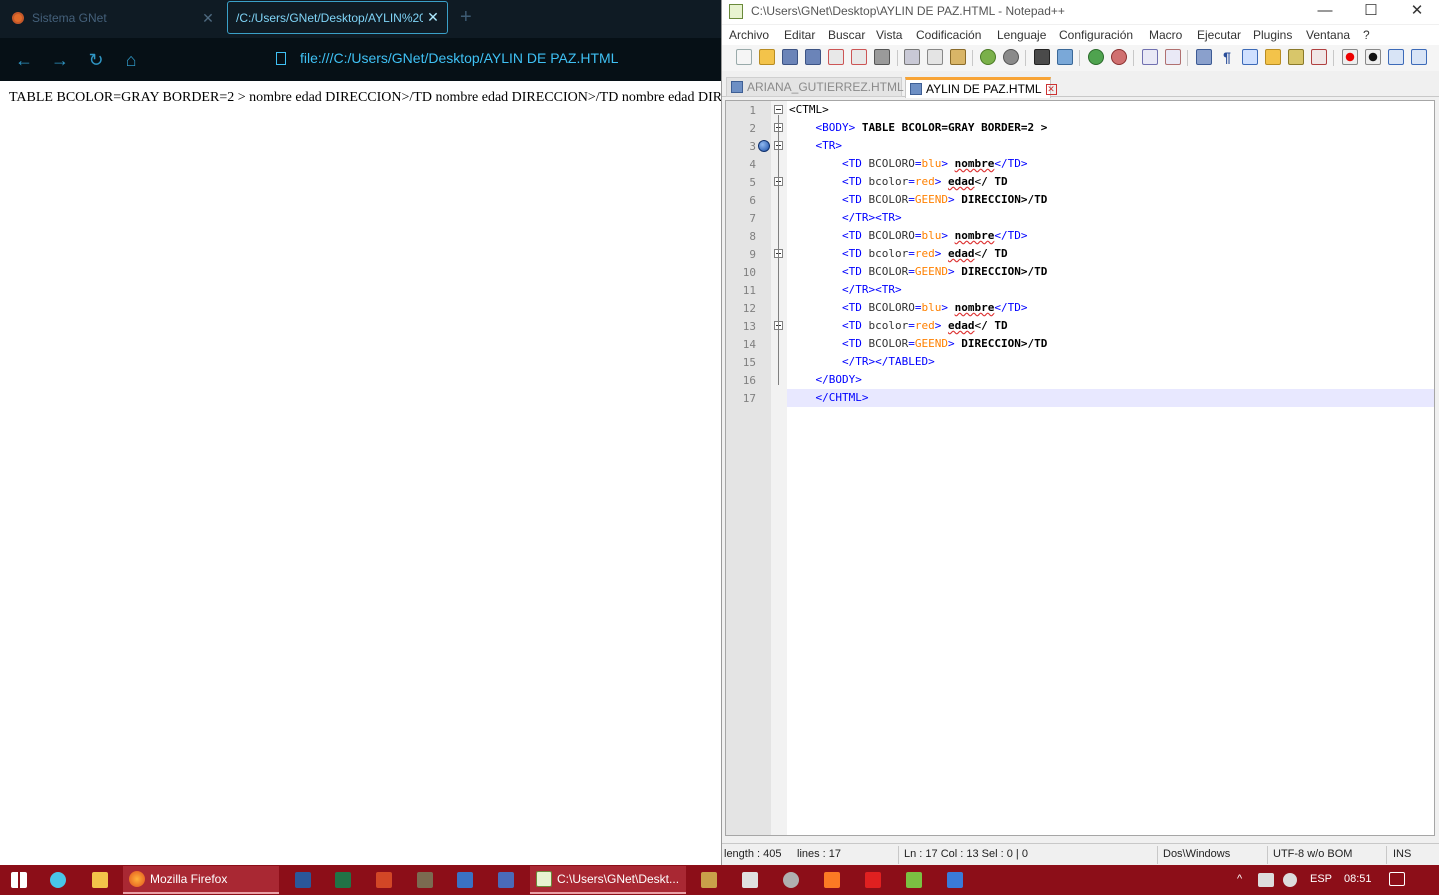 The image size is (1439, 895). Describe the element at coordinates (791, 880) in the screenshot. I see `database-icon` at that location.